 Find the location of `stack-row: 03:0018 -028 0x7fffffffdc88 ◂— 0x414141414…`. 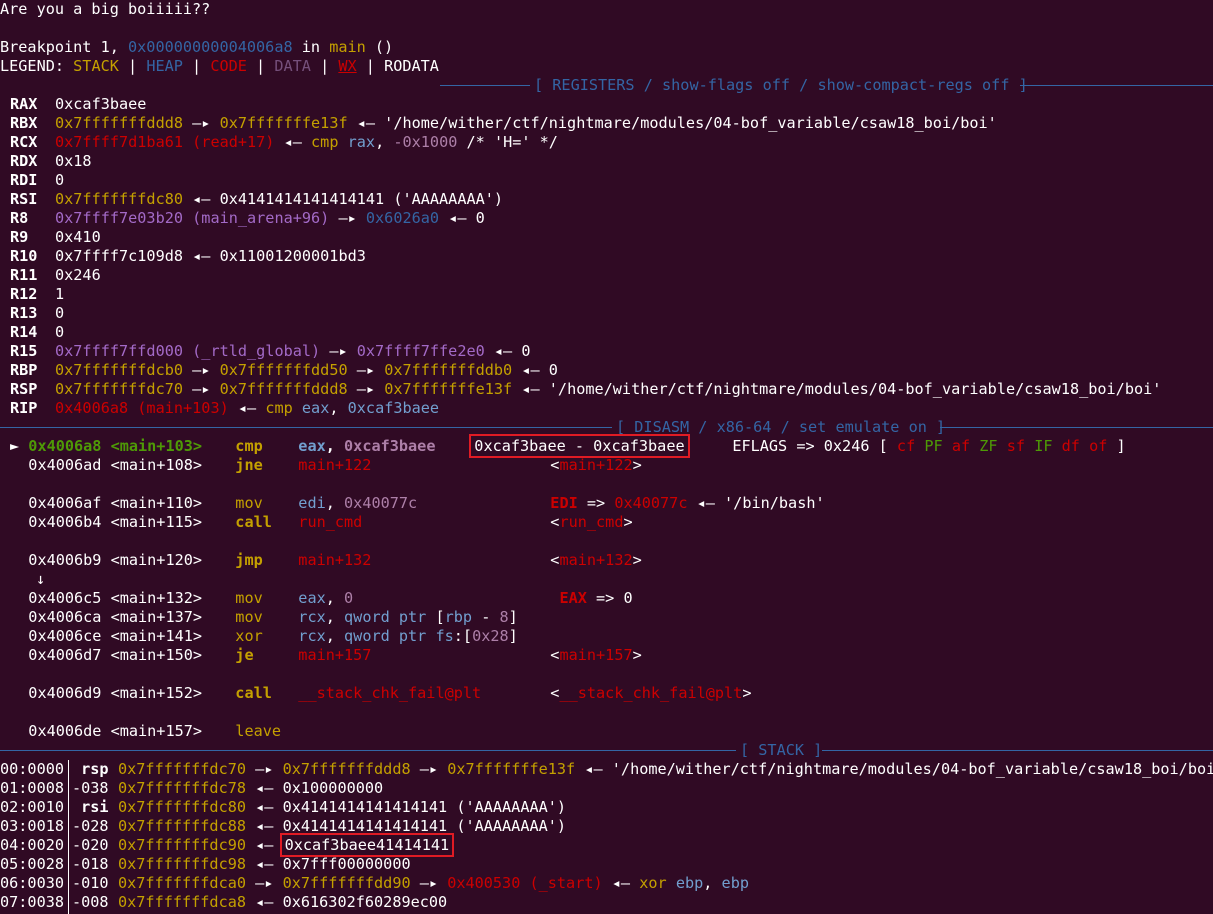

stack-row: 03:0018 -028 0x7fffffffdc88 ◂— 0x414141414… is located at coordinates (283, 826).